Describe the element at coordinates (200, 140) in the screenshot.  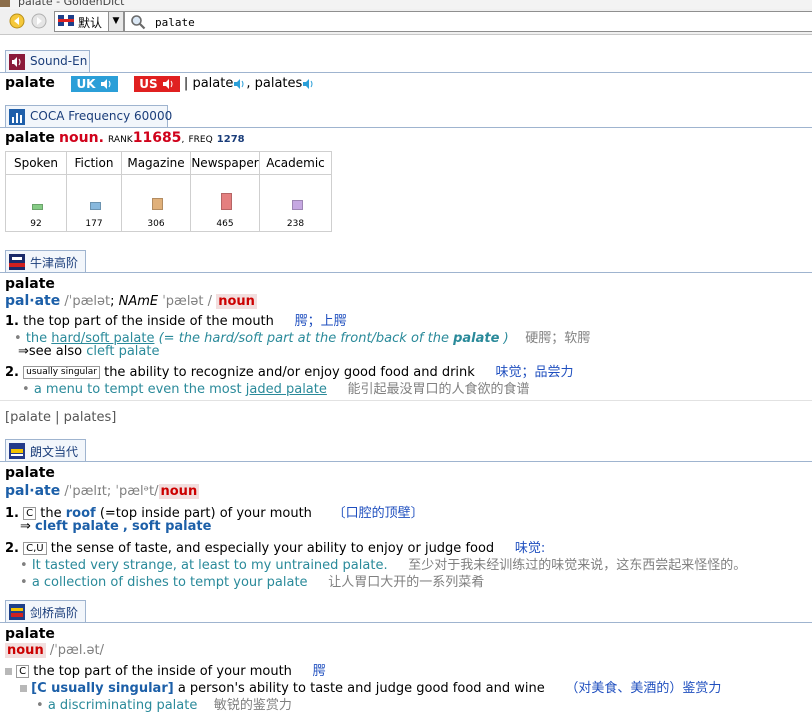
I see `freq-label: FREQ` at that location.